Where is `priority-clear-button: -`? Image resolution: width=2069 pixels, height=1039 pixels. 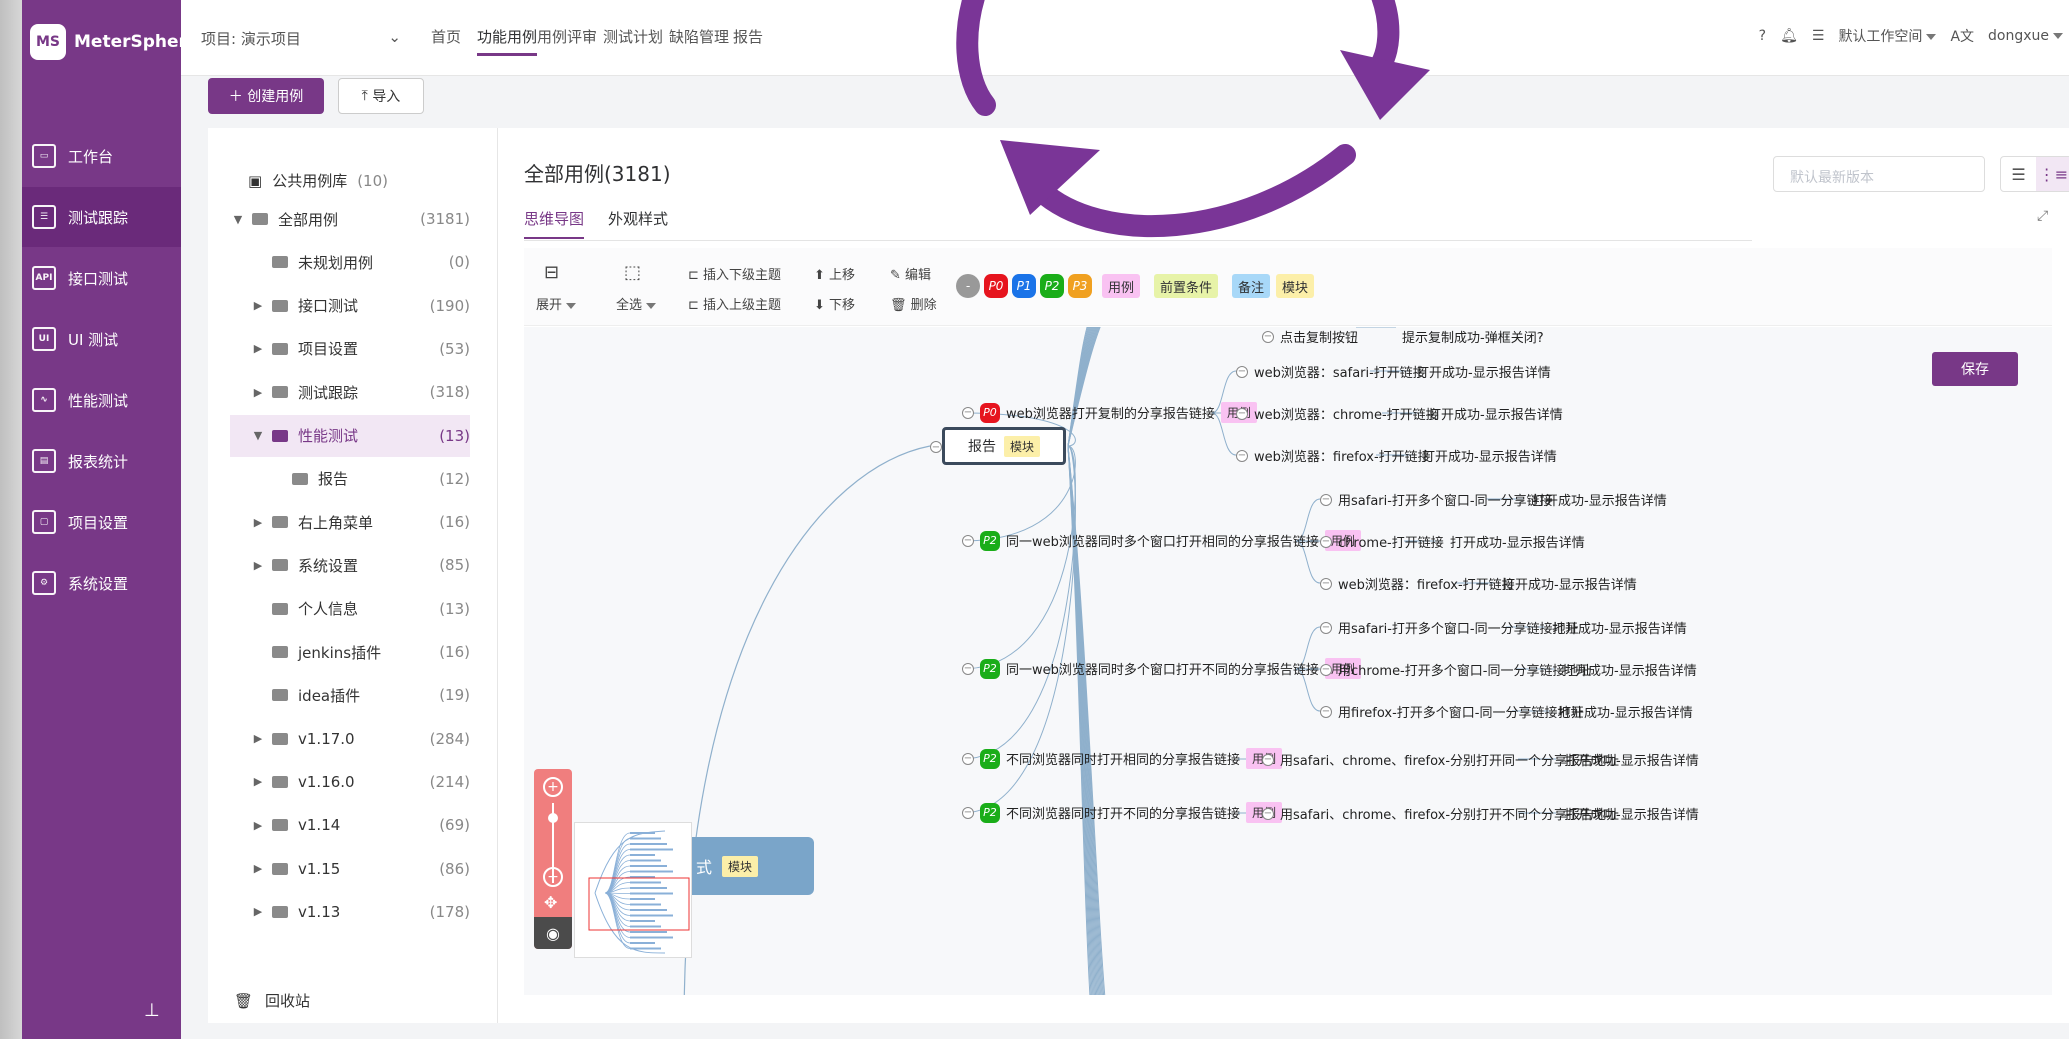 priority-clear-button: - is located at coordinates (968, 286).